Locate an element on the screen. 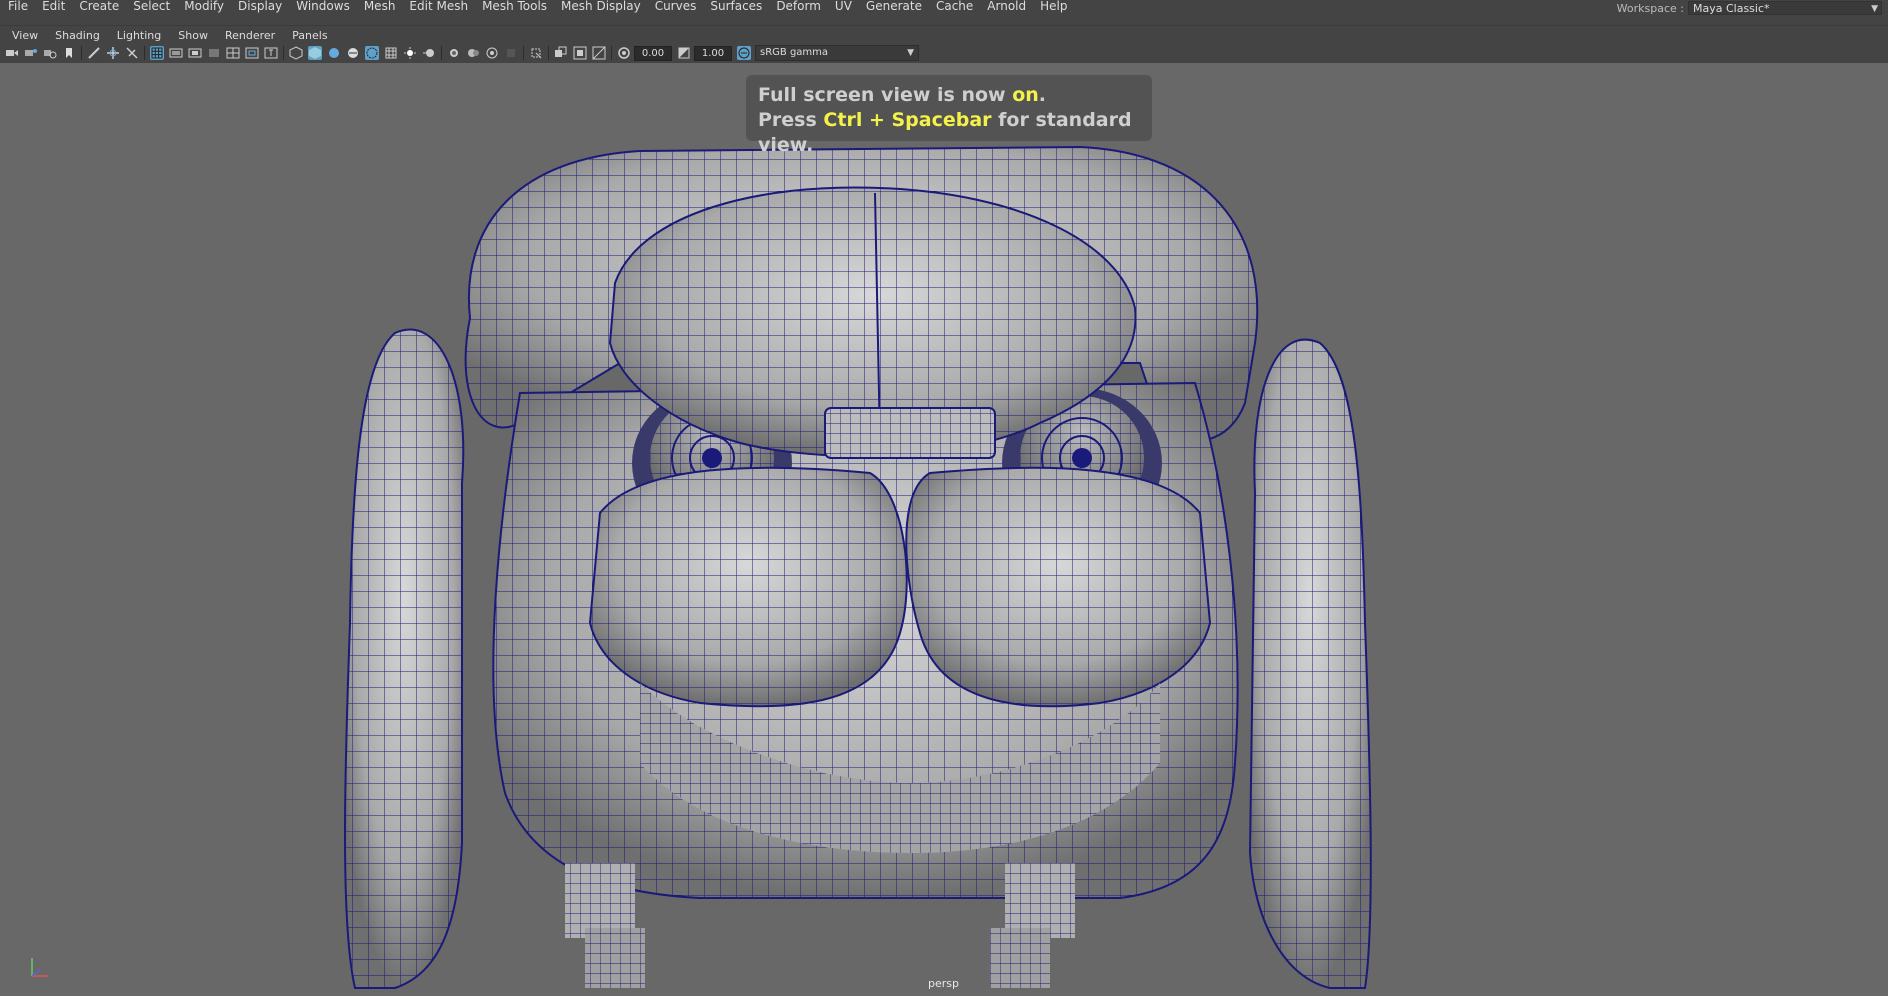  field-chart-icon is located at coordinates (214, 53).